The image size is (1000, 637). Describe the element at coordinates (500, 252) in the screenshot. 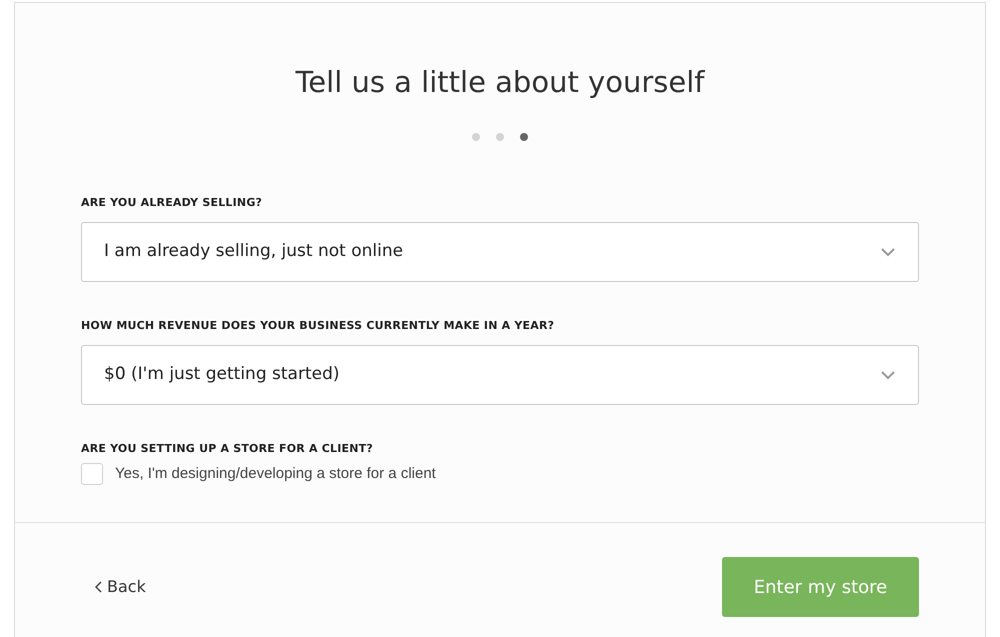

I see `dropdown-select: I am already selling, just not online` at that location.